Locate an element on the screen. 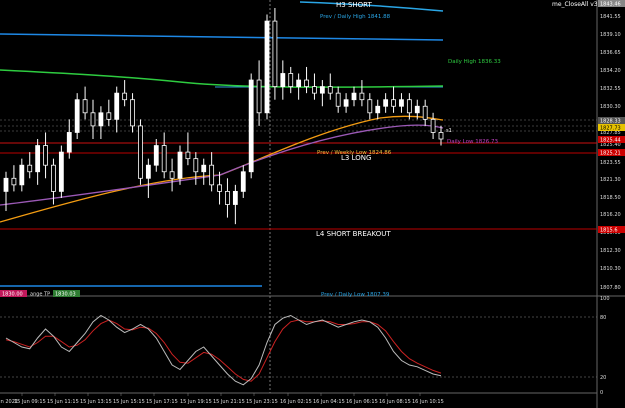 This screenshot has height=408, width=625. price-tick-label: 1841.55 is located at coordinates (610, 17).